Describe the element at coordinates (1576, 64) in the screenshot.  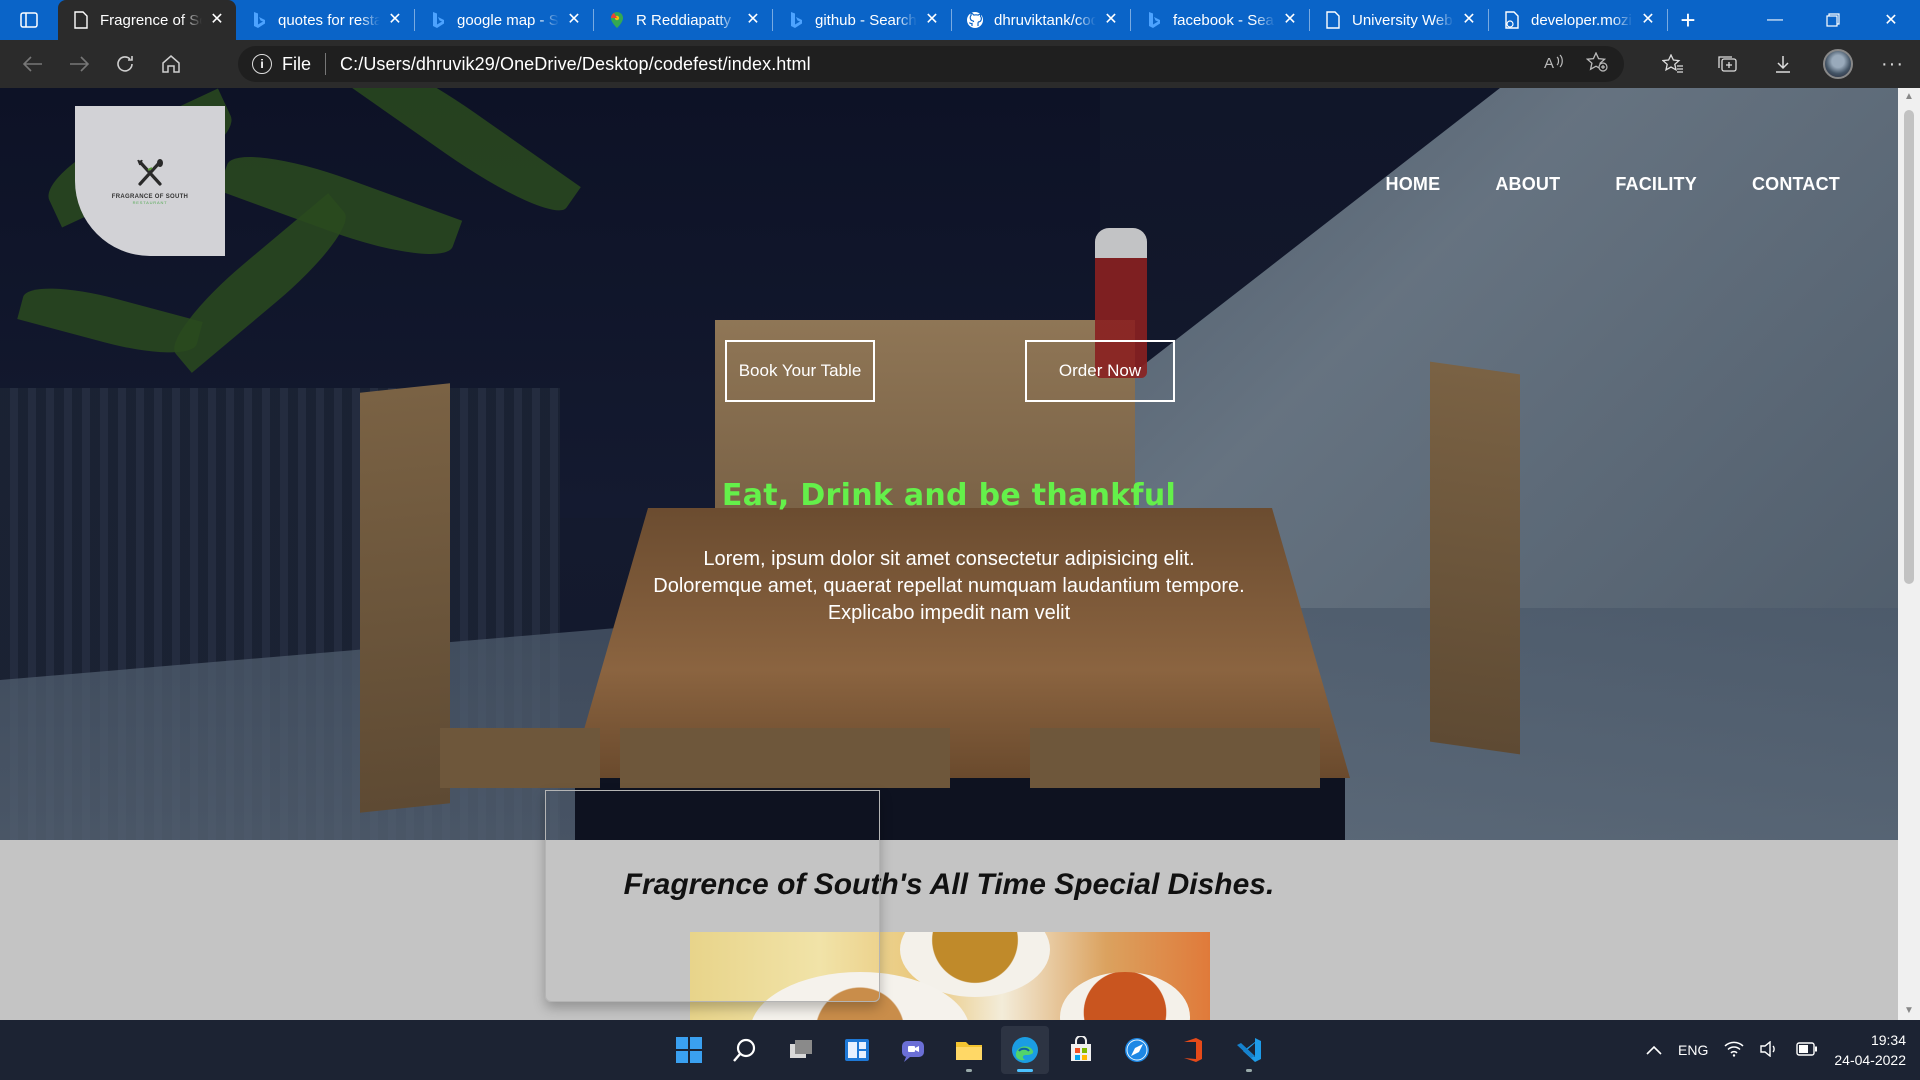
I see `address-actions: A` at that location.